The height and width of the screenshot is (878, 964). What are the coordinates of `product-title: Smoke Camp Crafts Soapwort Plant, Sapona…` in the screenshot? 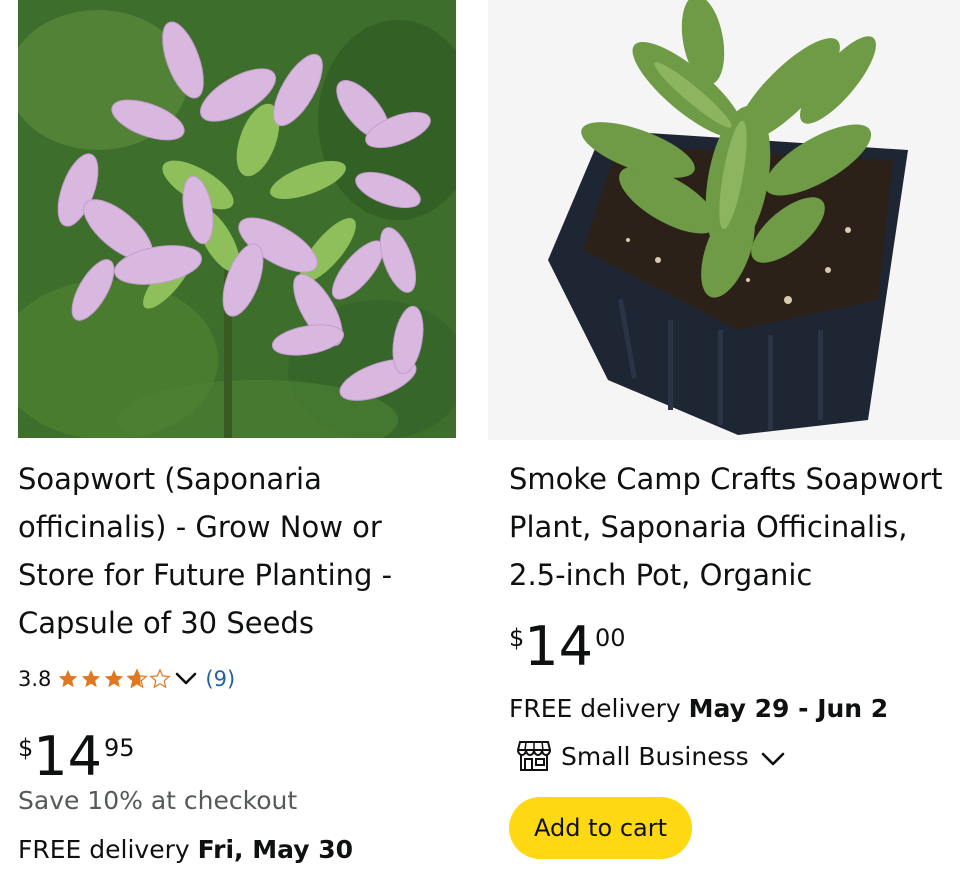 It's located at (734, 527).